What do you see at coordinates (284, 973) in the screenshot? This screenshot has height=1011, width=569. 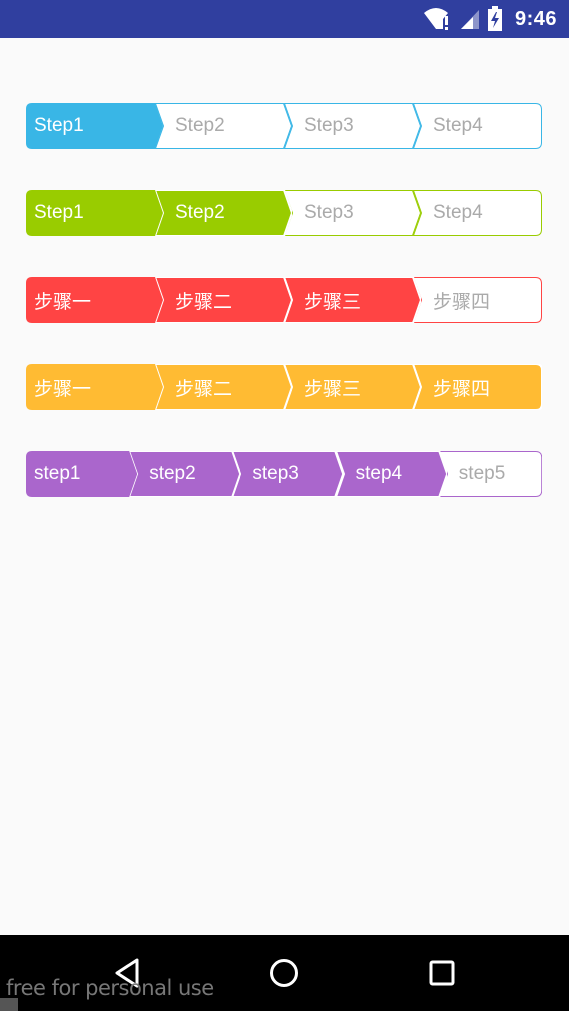 I see `home-circle-icon` at bounding box center [284, 973].